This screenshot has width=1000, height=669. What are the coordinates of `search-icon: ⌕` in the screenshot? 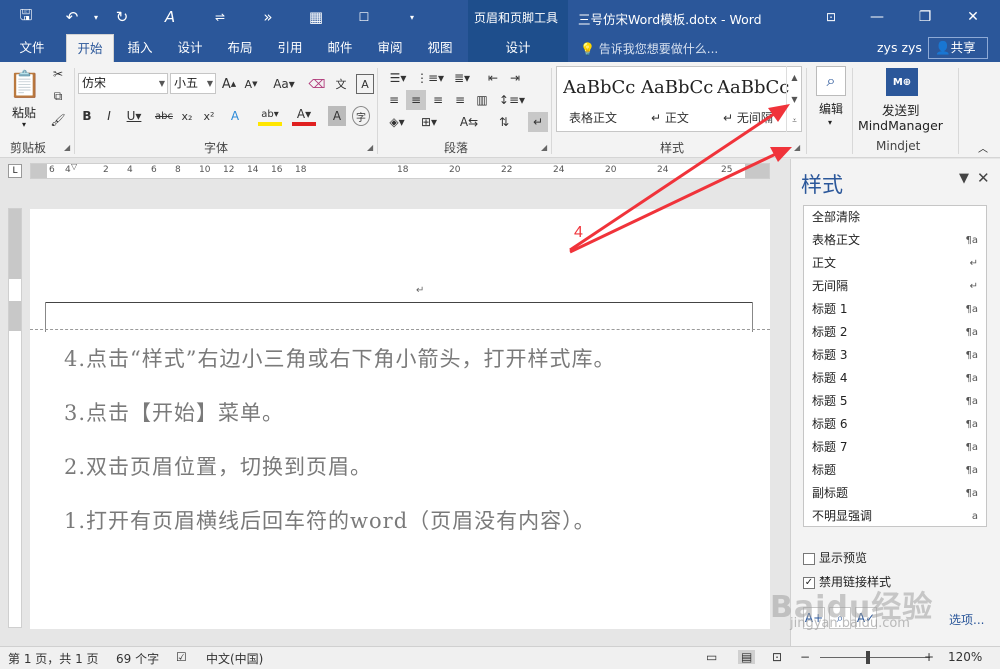 It's located at (831, 81).